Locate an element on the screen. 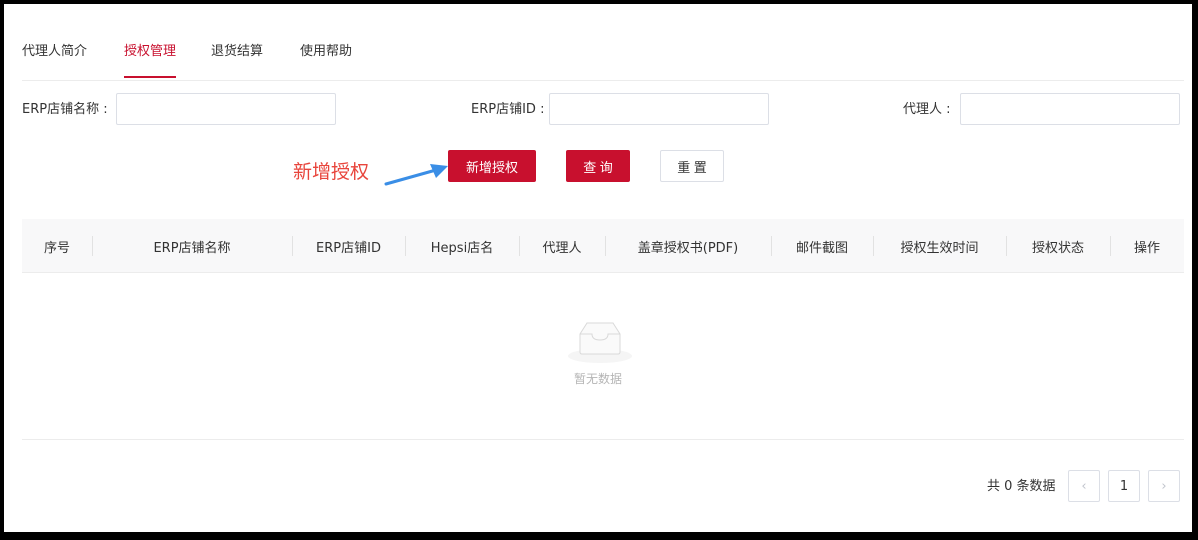  agent-input is located at coordinates (1070, 109).